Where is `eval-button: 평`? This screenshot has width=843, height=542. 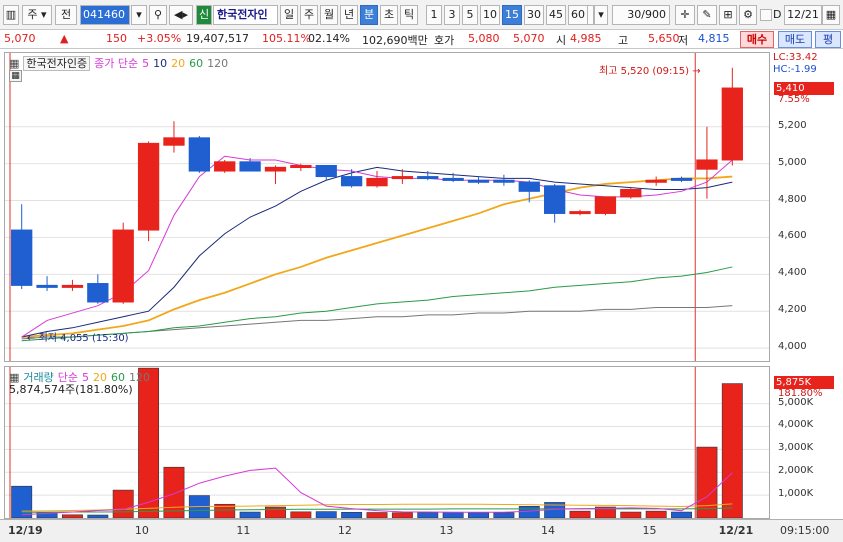 eval-button: 평 is located at coordinates (828, 39).